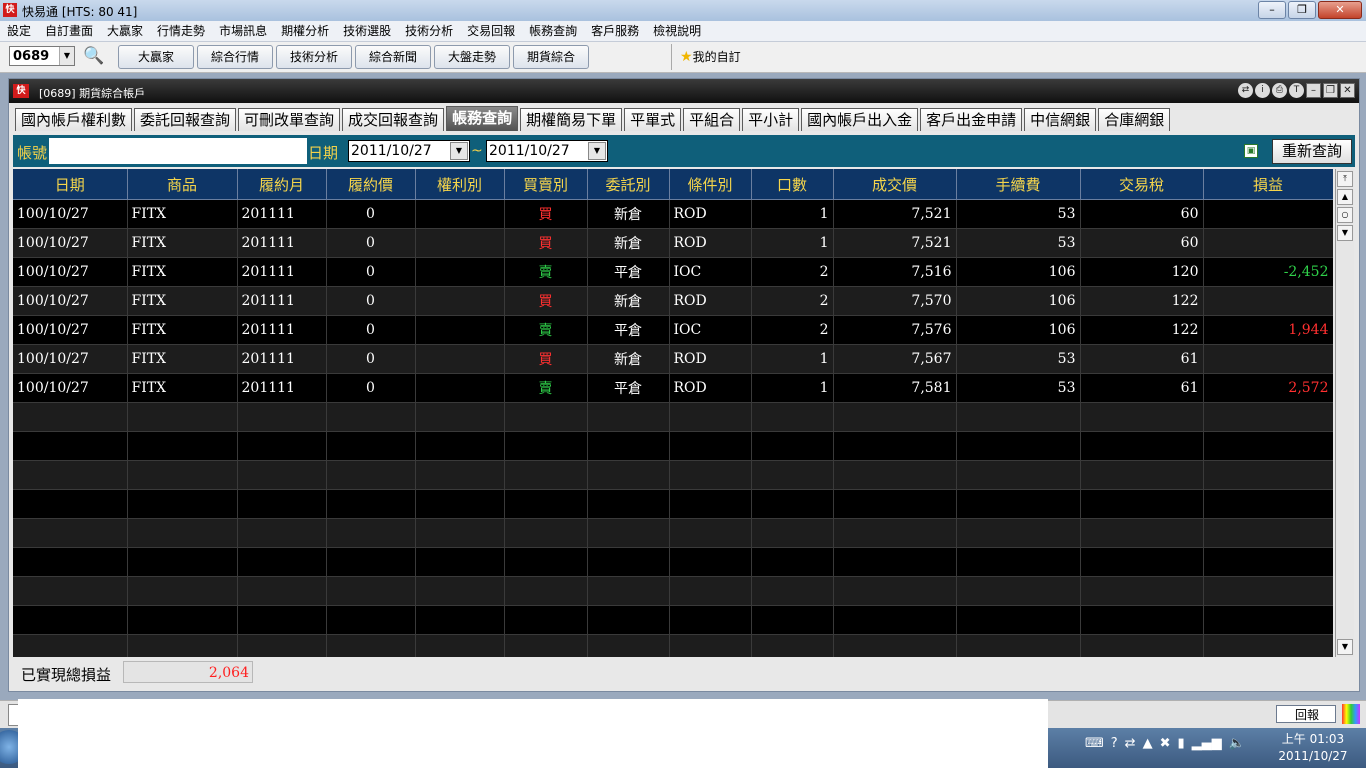 The height and width of the screenshot is (768, 1366). What do you see at coordinates (792, 184) in the screenshot?
I see `col-quantity: 口數` at bounding box center [792, 184].